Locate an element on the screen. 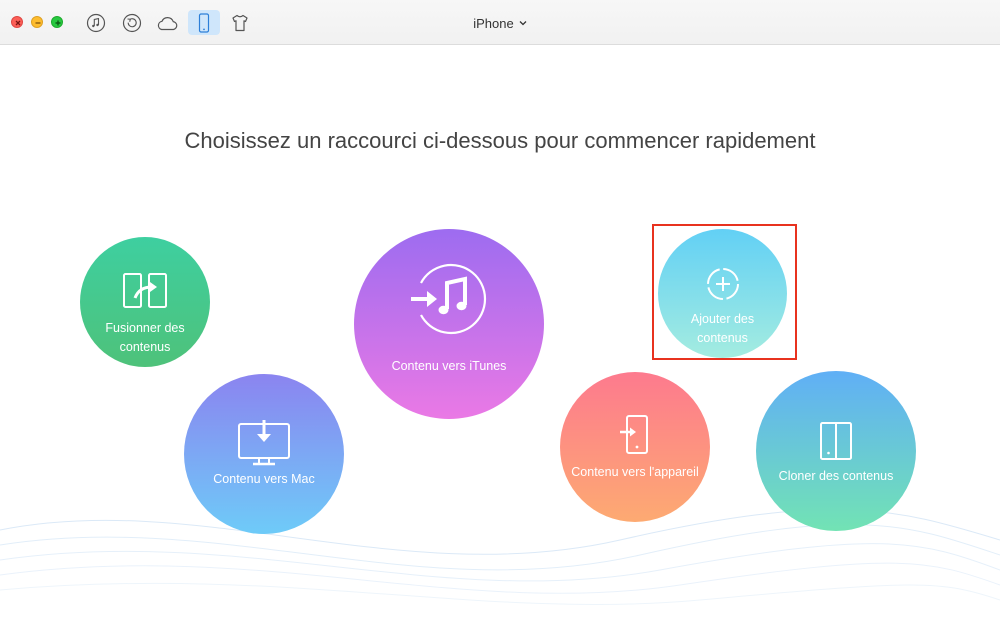 The width and height of the screenshot is (1000, 621). music-button is located at coordinates (96, 22).